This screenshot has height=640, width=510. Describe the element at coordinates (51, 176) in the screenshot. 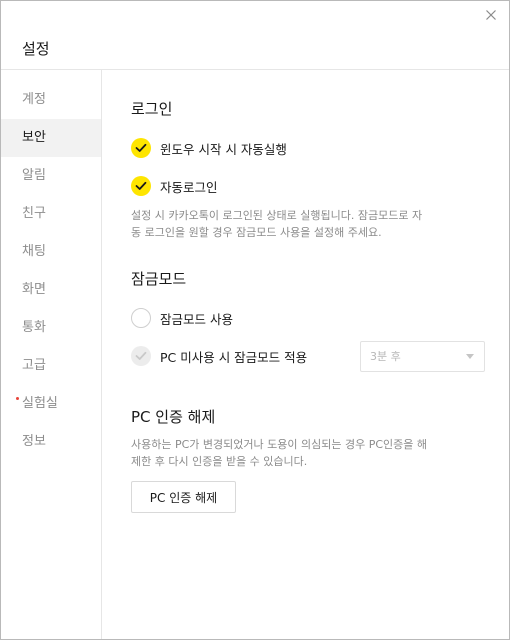

I see `sidebar-item-notifications: 알림` at that location.